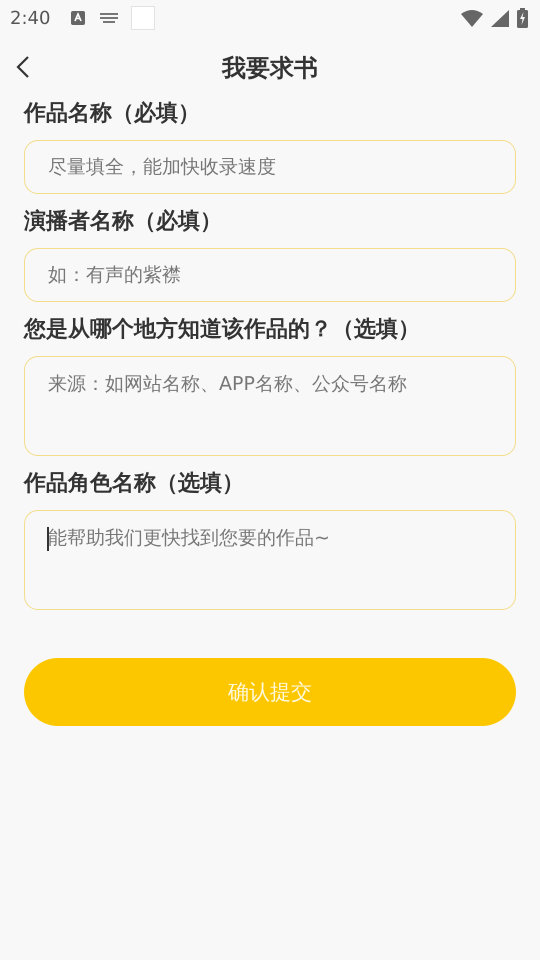 The height and width of the screenshot is (960, 540). Describe the element at coordinates (109, 18) in the screenshot. I see `keyboard-icon` at that location.